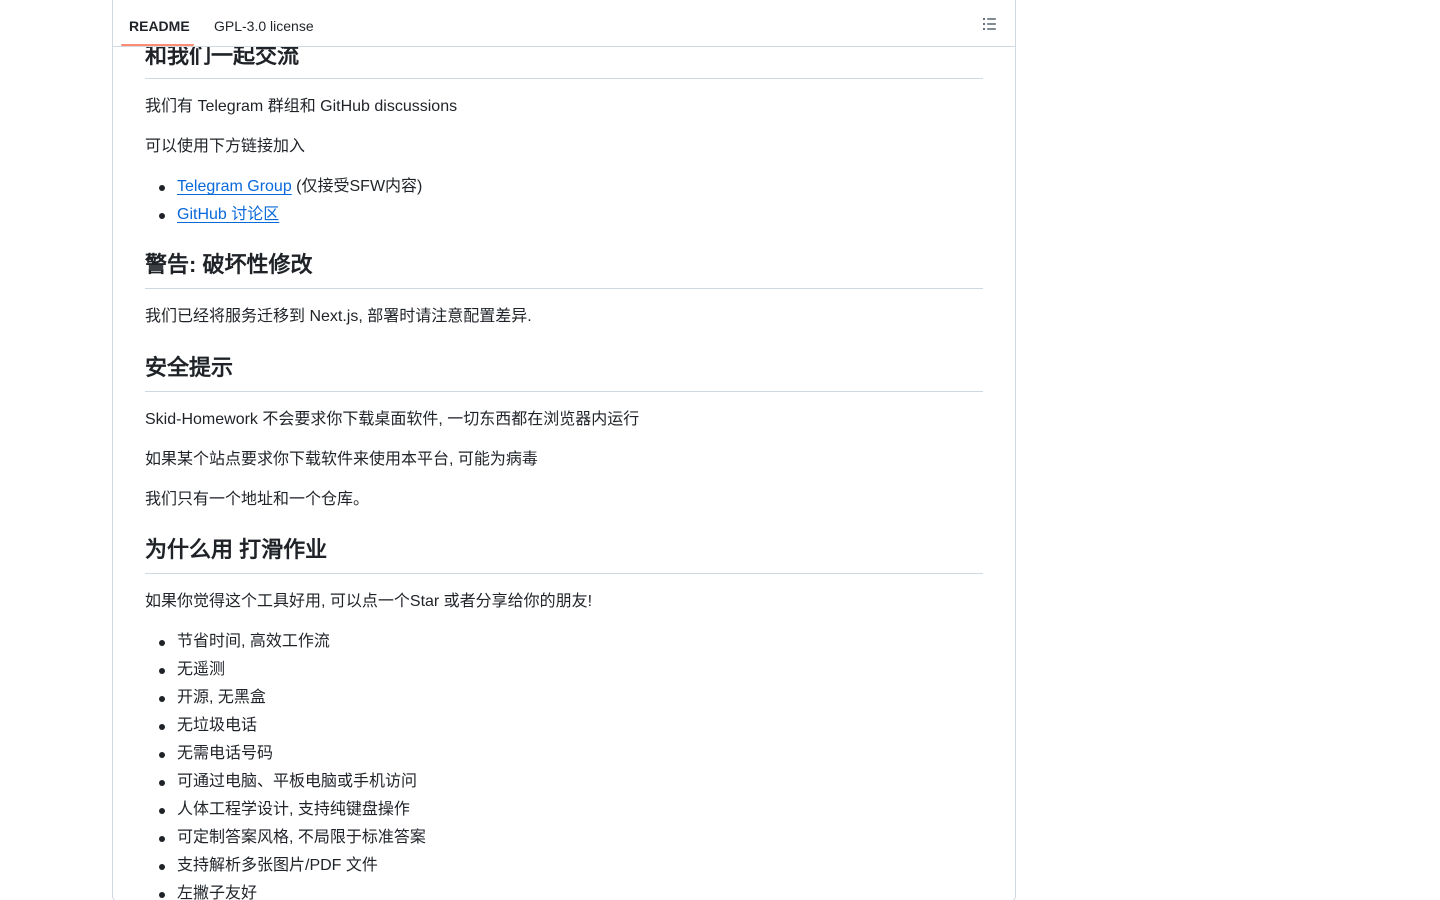  I want to click on community-paragraph-1: 我们有 Telegram 群组和 GitHub discussions, so click(301, 106).